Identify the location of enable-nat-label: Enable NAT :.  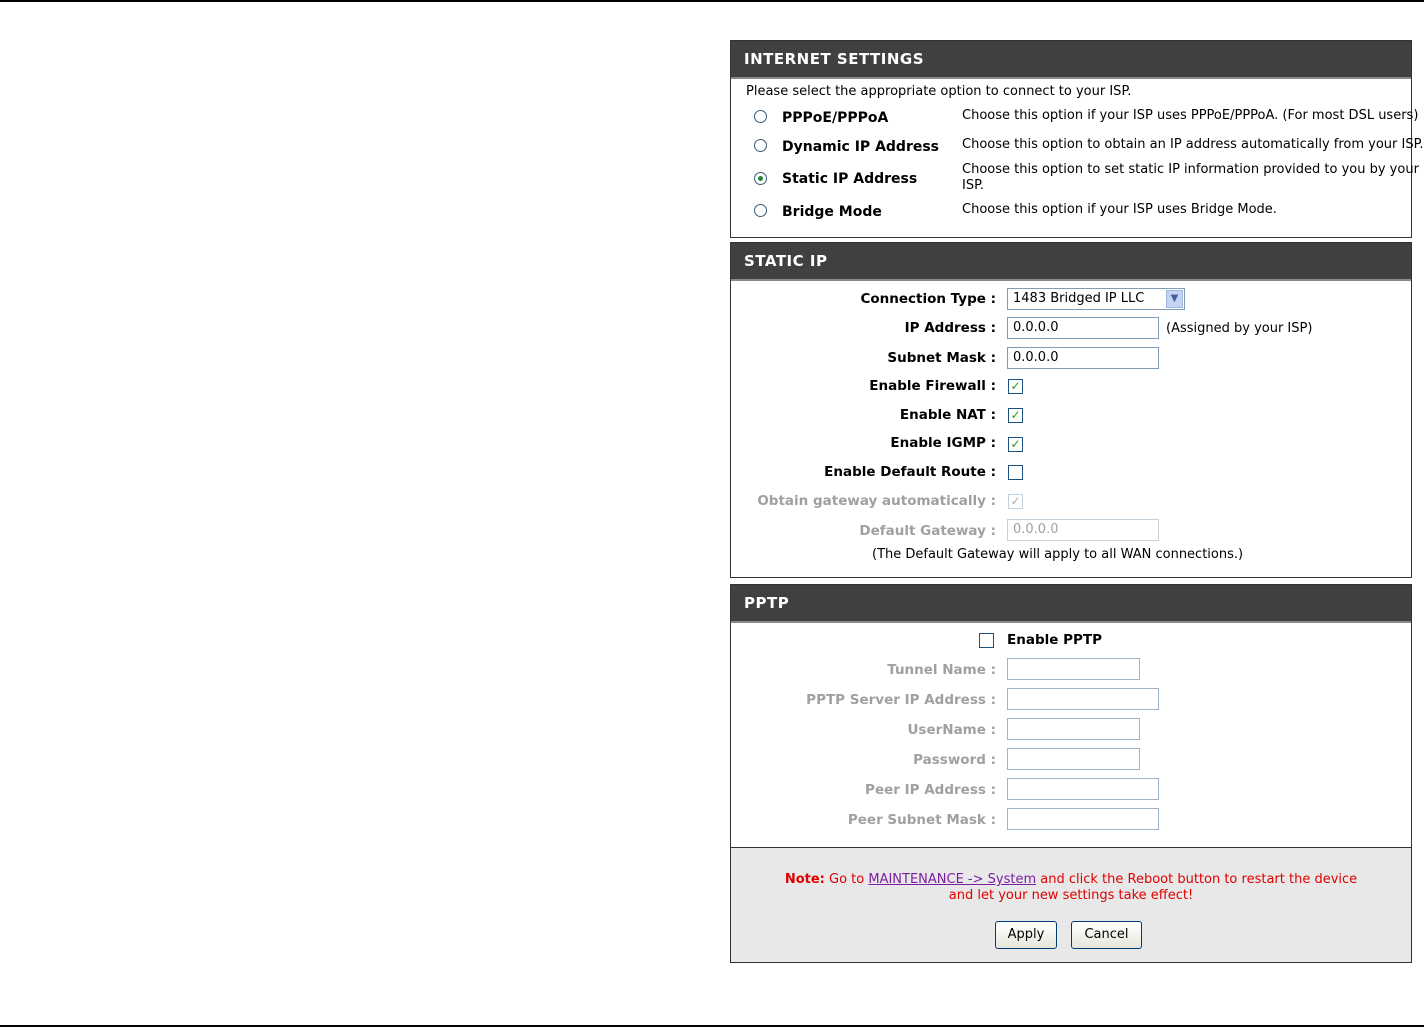
(947, 415).